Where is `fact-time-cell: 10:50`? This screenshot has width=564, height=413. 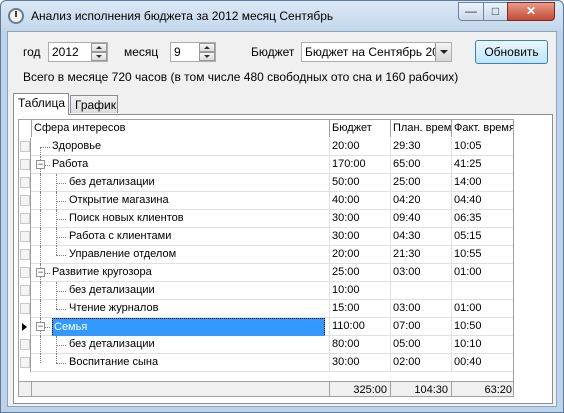
fact-time-cell: 10:50 is located at coordinates (482, 327).